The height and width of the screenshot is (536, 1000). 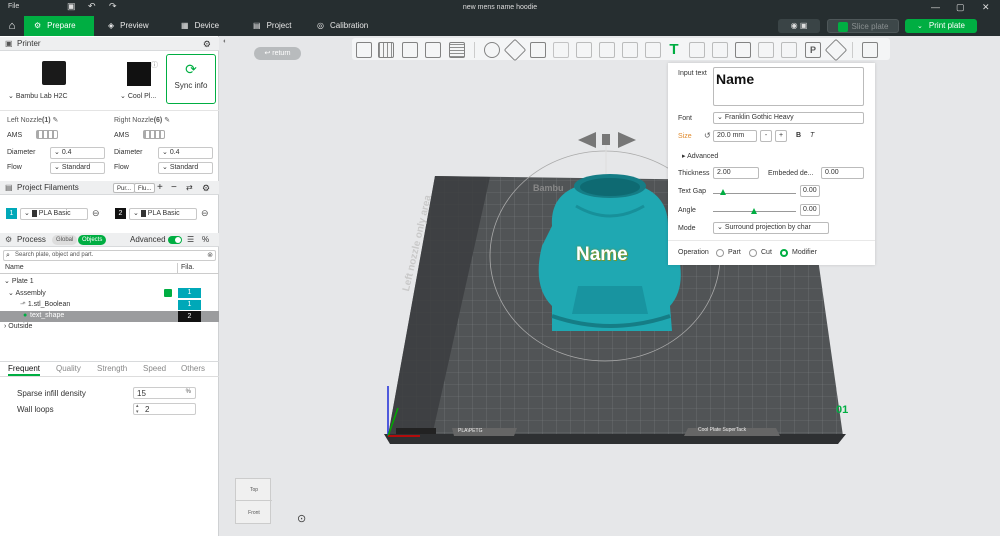 What do you see at coordinates (191, 79) in the screenshot?
I see `sync-info-button: ⟳ Sync info` at bounding box center [191, 79].